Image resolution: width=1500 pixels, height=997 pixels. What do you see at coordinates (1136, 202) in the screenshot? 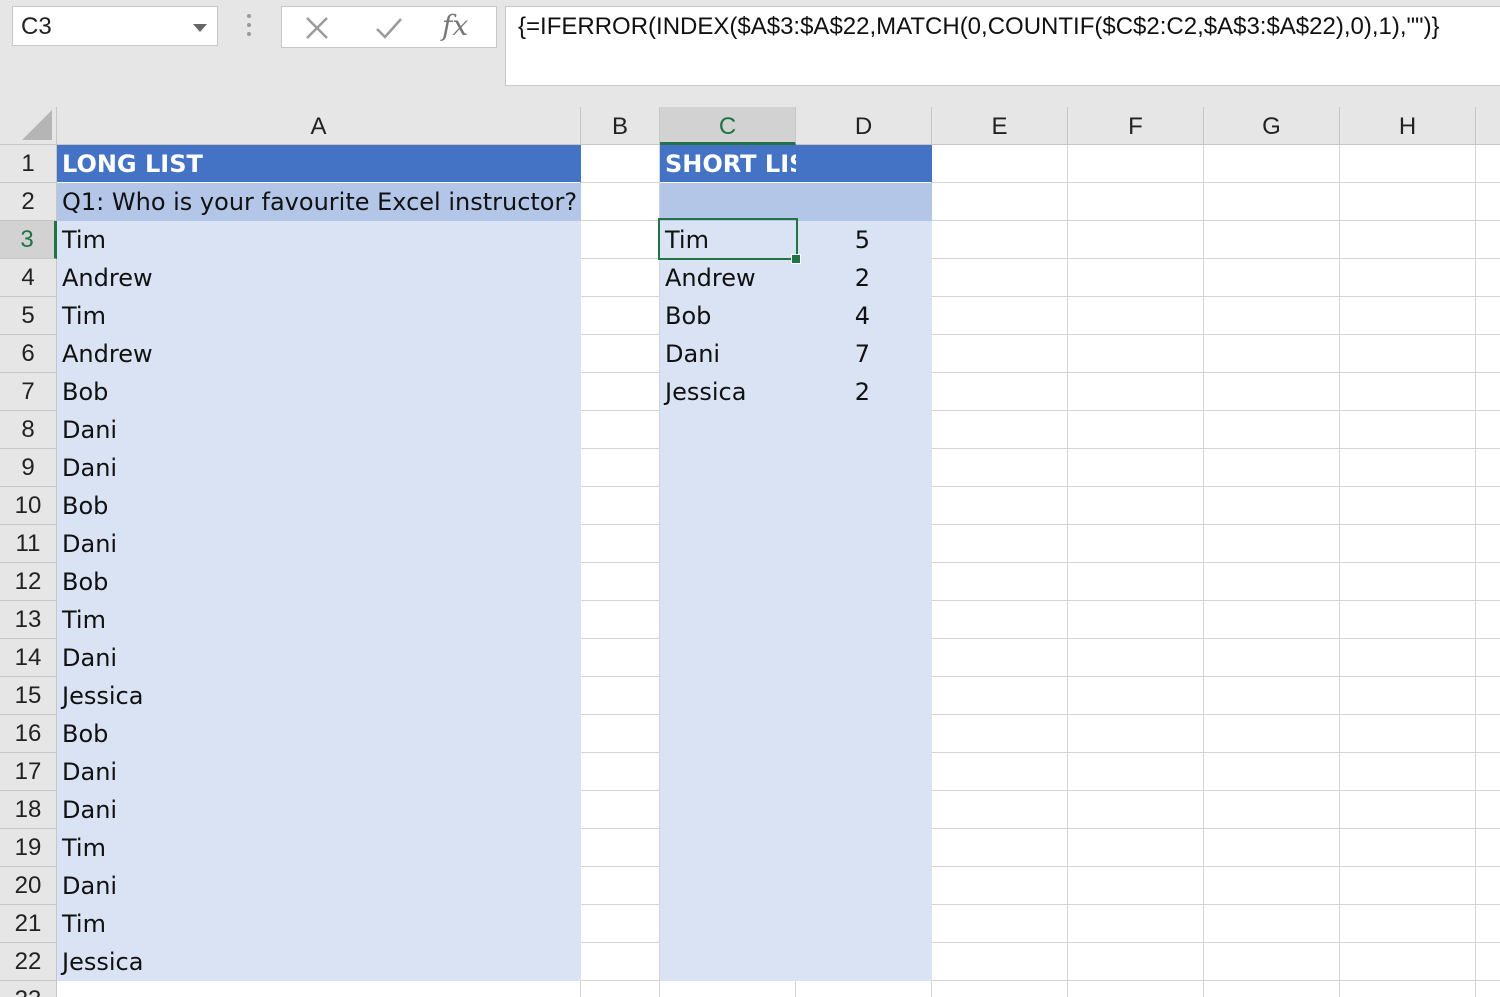
I see `cell-f2` at bounding box center [1136, 202].